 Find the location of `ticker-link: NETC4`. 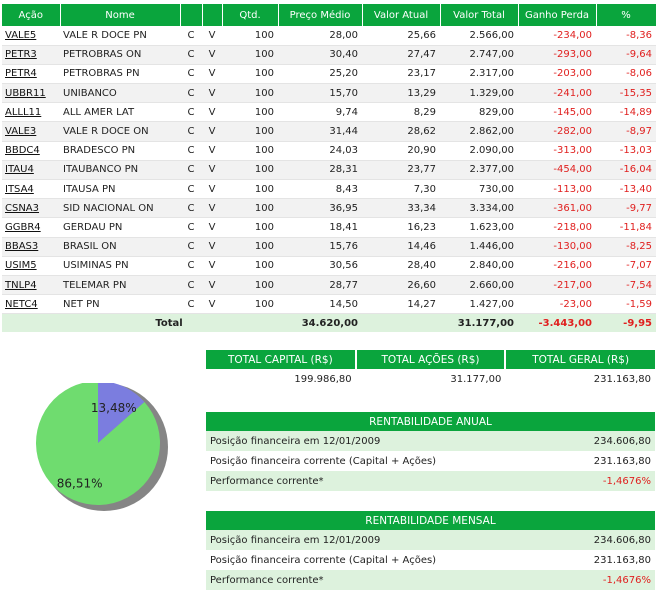

ticker-link: NETC4 is located at coordinates (31, 304).